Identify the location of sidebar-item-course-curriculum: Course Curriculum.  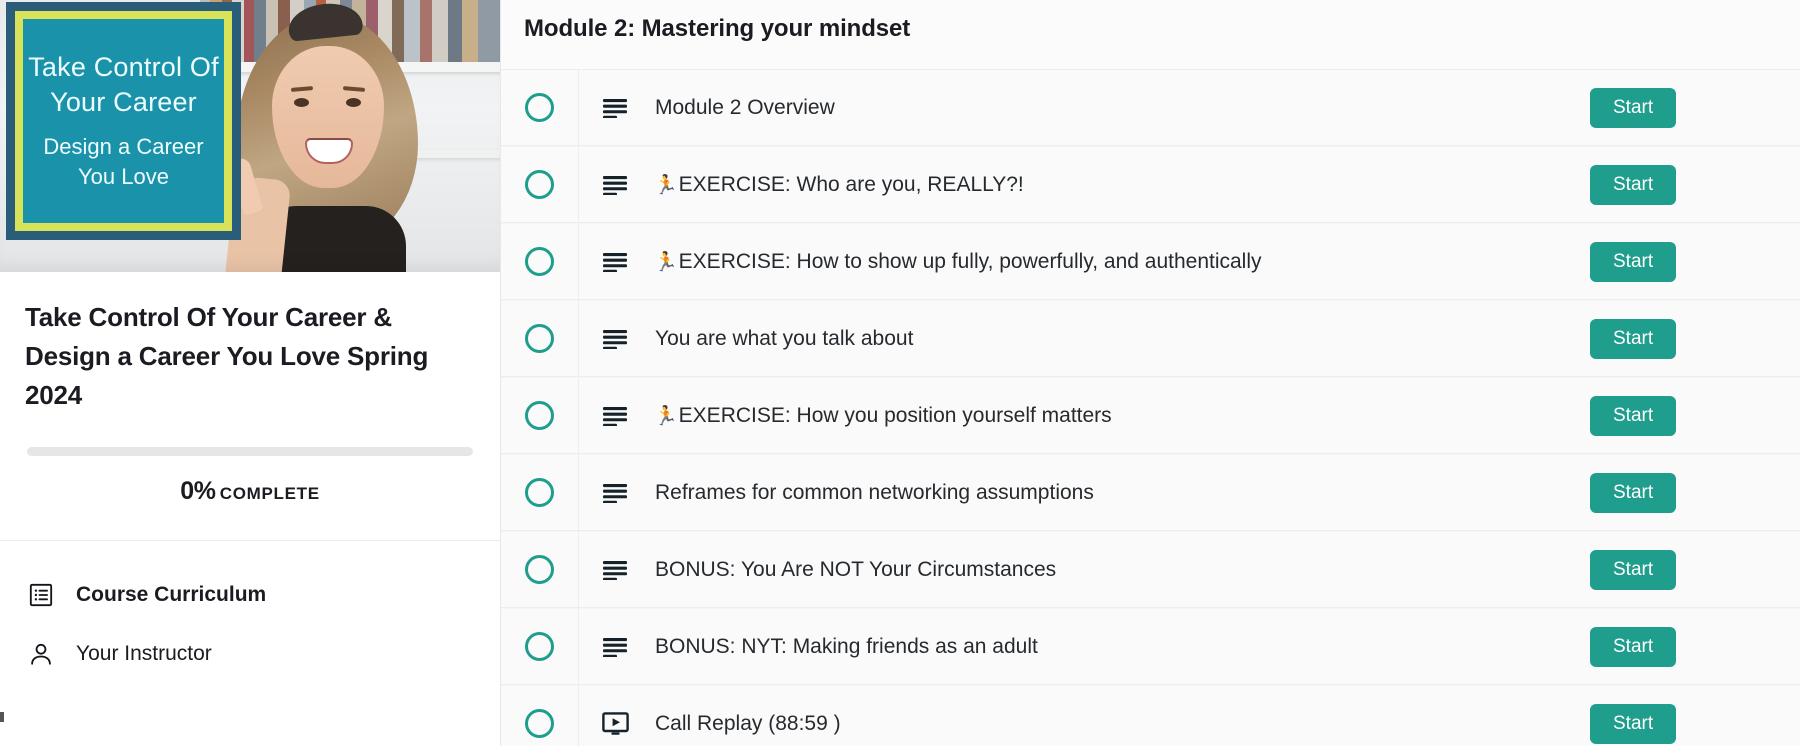
(250, 594).